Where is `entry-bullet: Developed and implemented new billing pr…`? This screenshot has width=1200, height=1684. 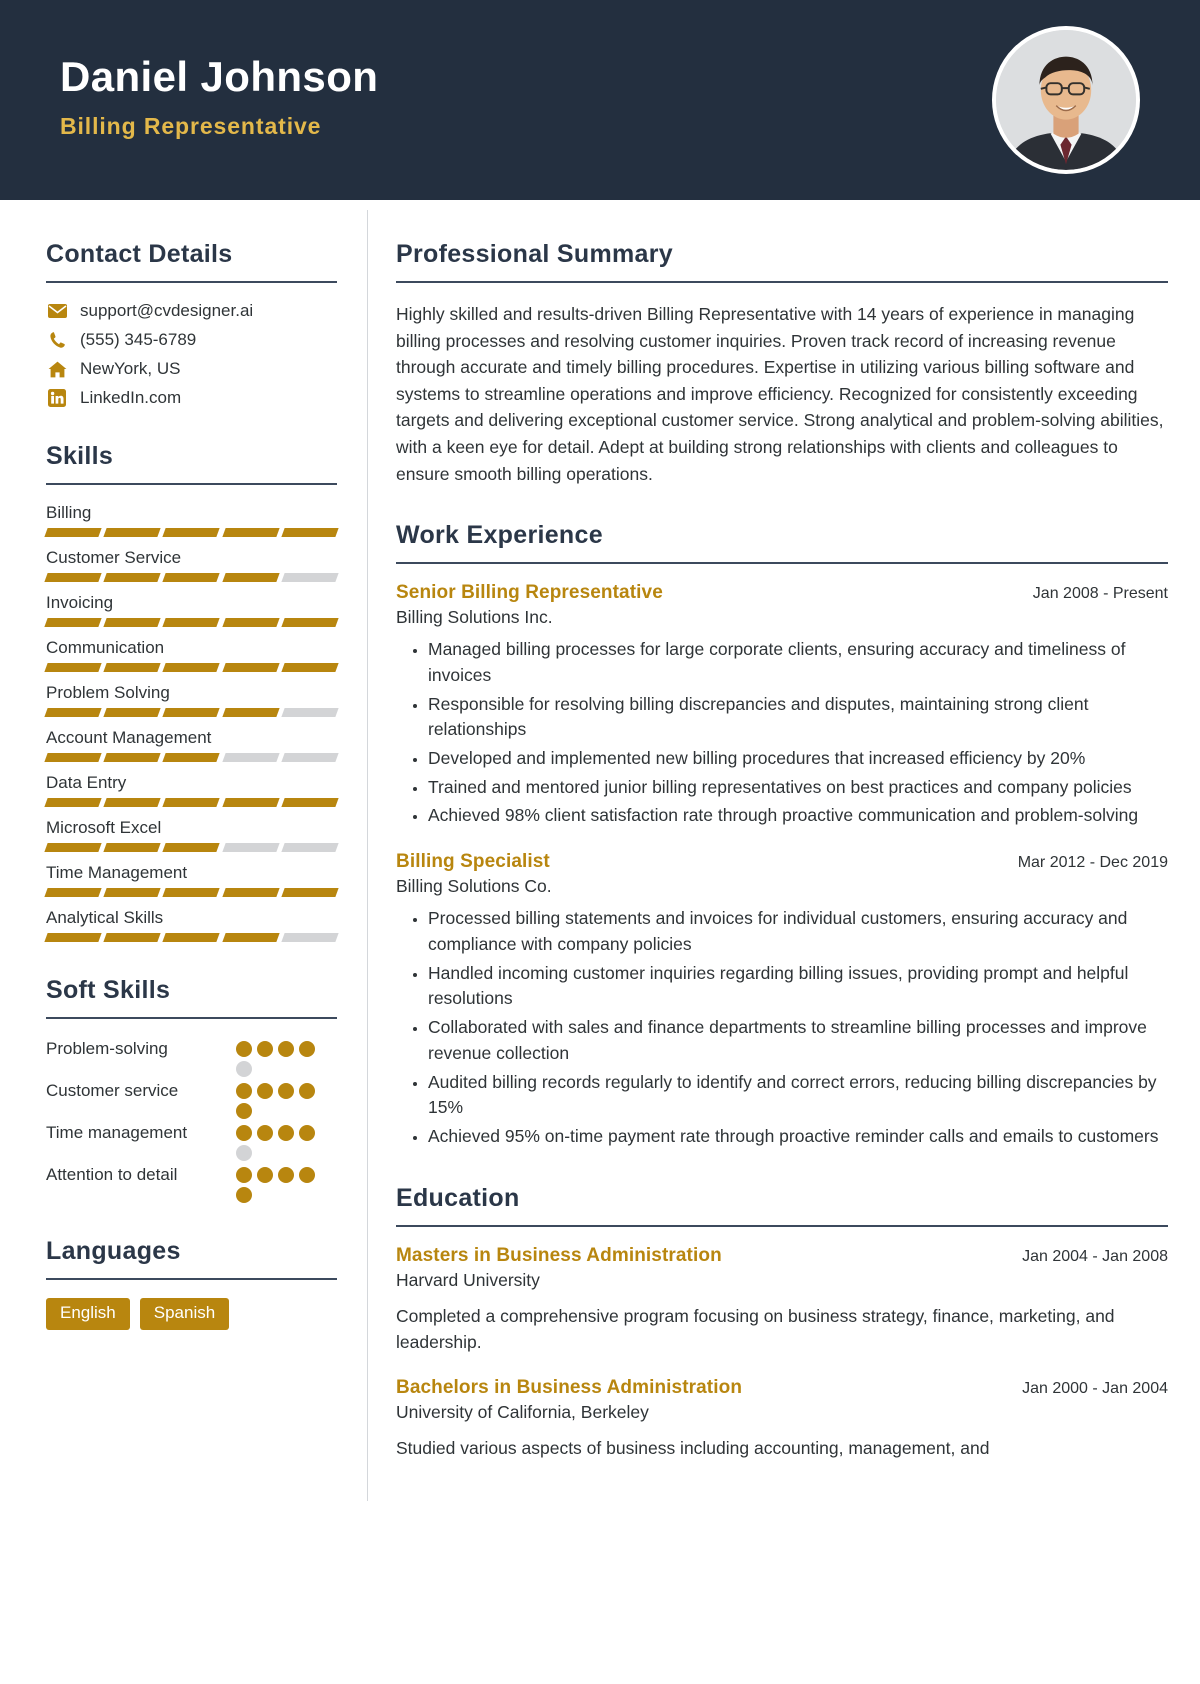
entry-bullet: Developed and implemented new billing pr… is located at coordinates (798, 759).